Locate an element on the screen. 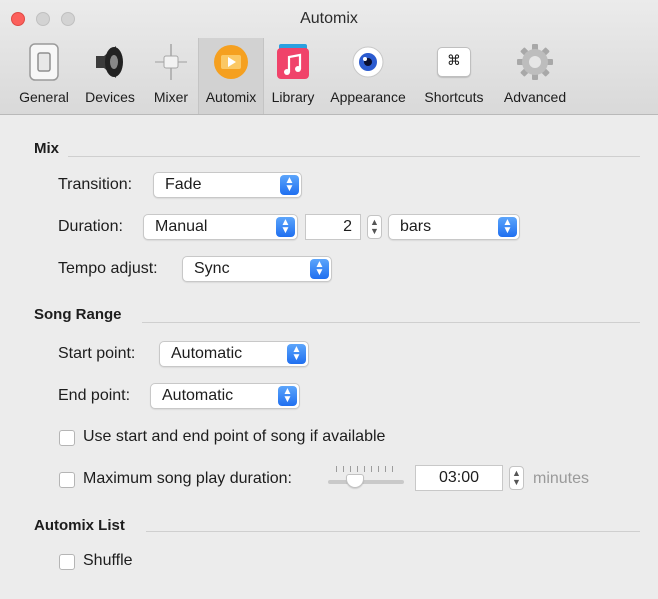 The width and height of the screenshot is (658, 599). eye-icon is located at coordinates (368, 62).